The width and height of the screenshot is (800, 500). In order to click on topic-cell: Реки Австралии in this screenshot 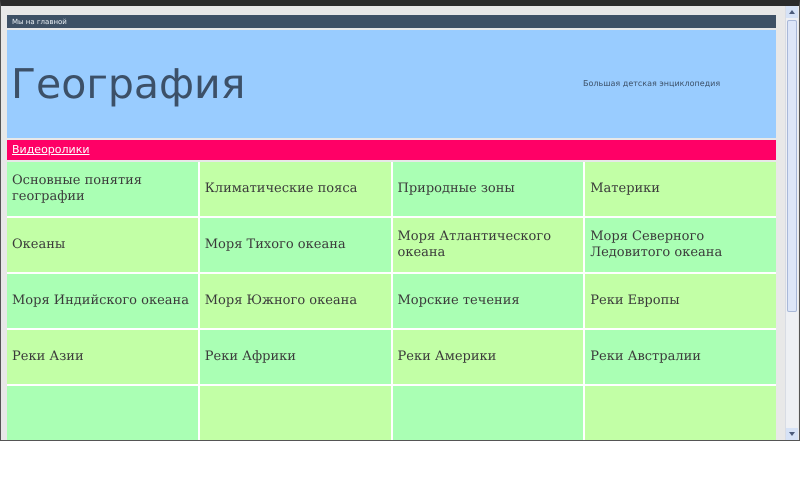, I will do `click(680, 357)`.